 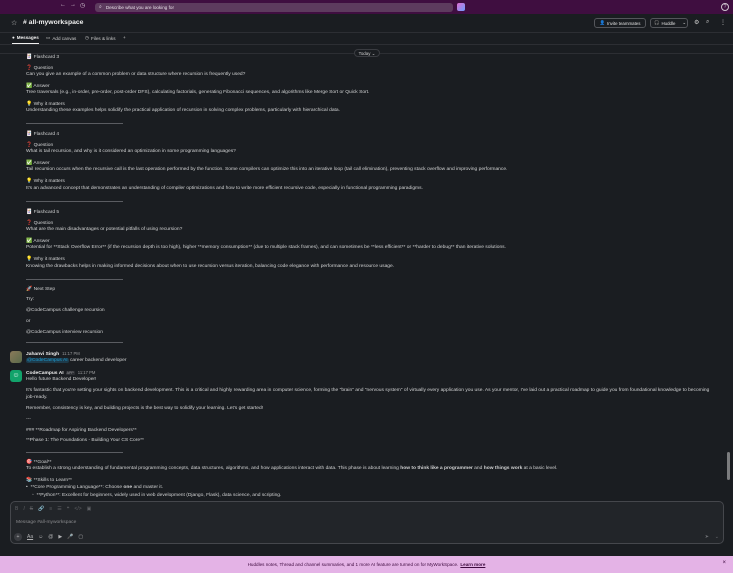 I want to click on tab-add-canvas: ▭ Add canvas, so click(x=61, y=38).